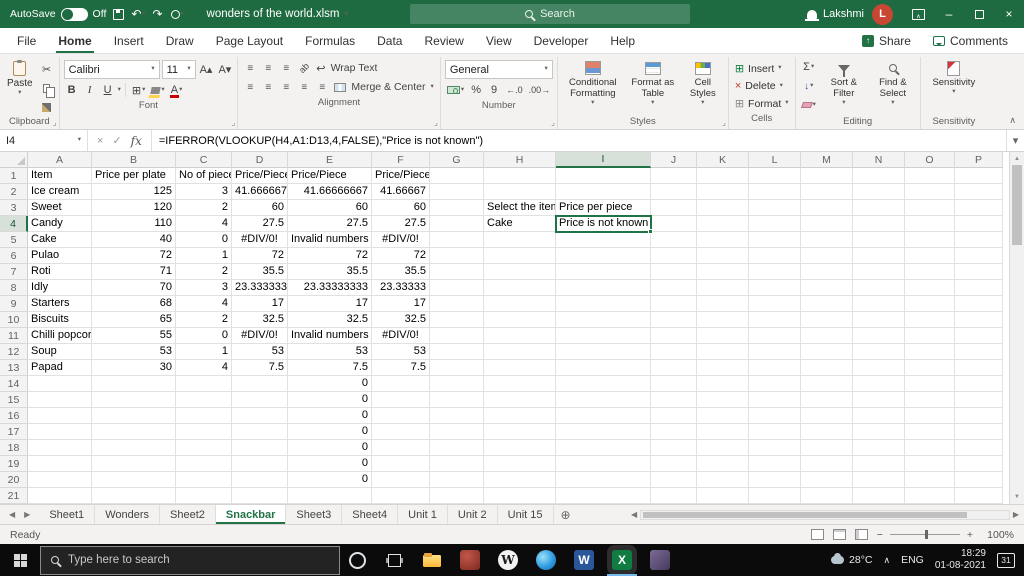 This screenshot has height=576, width=1024. What do you see at coordinates (260, 160) in the screenshot?
I see `column-header-D: D` at bounding box center [260, 160].